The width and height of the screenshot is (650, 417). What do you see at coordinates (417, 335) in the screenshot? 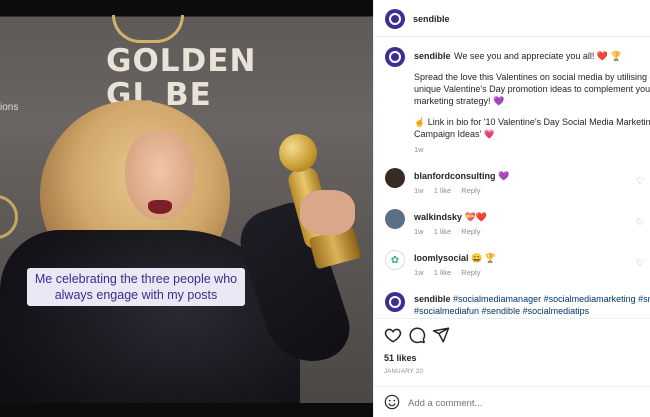
I see `comment-bubble-icon` at bounding box center [417, 335].